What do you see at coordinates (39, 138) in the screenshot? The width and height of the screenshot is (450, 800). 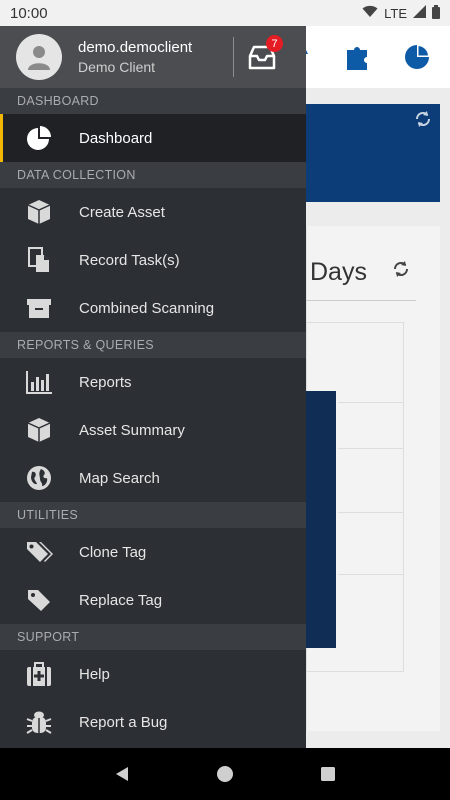 I see `pie-chart-icon` at bounding box center [39, 138].